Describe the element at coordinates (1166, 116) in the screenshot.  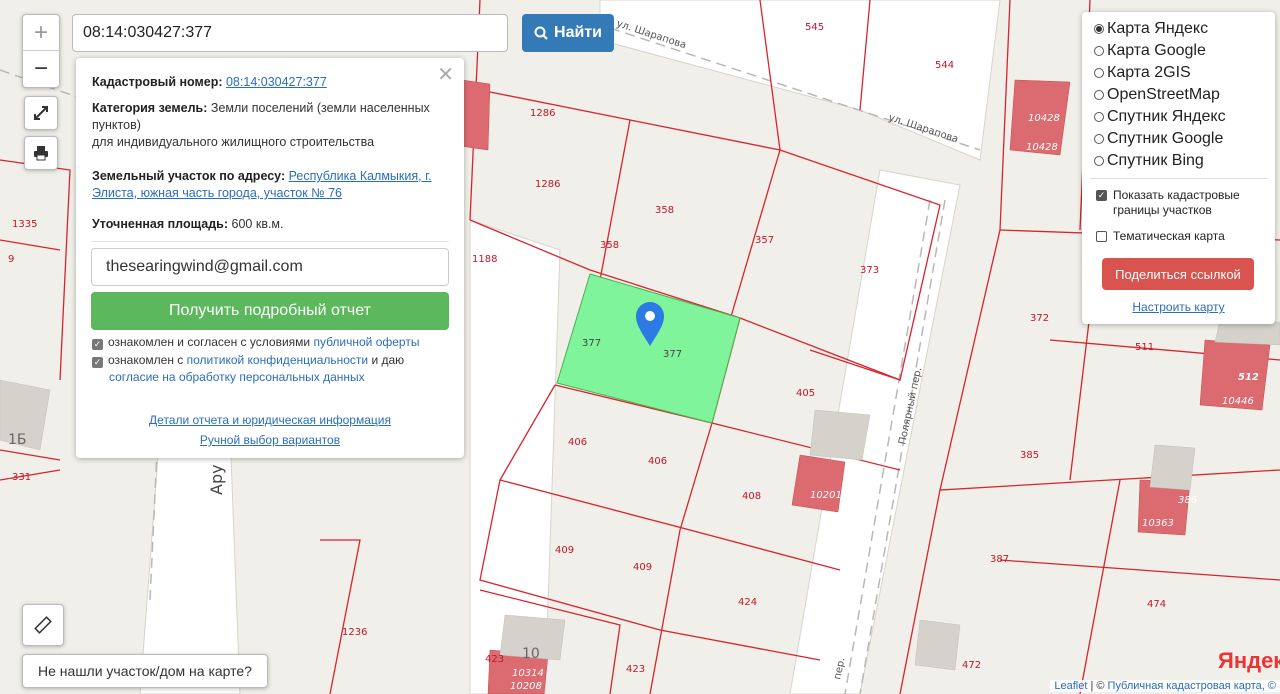
I see `layer-label: Спутник Яндекс` at that location.